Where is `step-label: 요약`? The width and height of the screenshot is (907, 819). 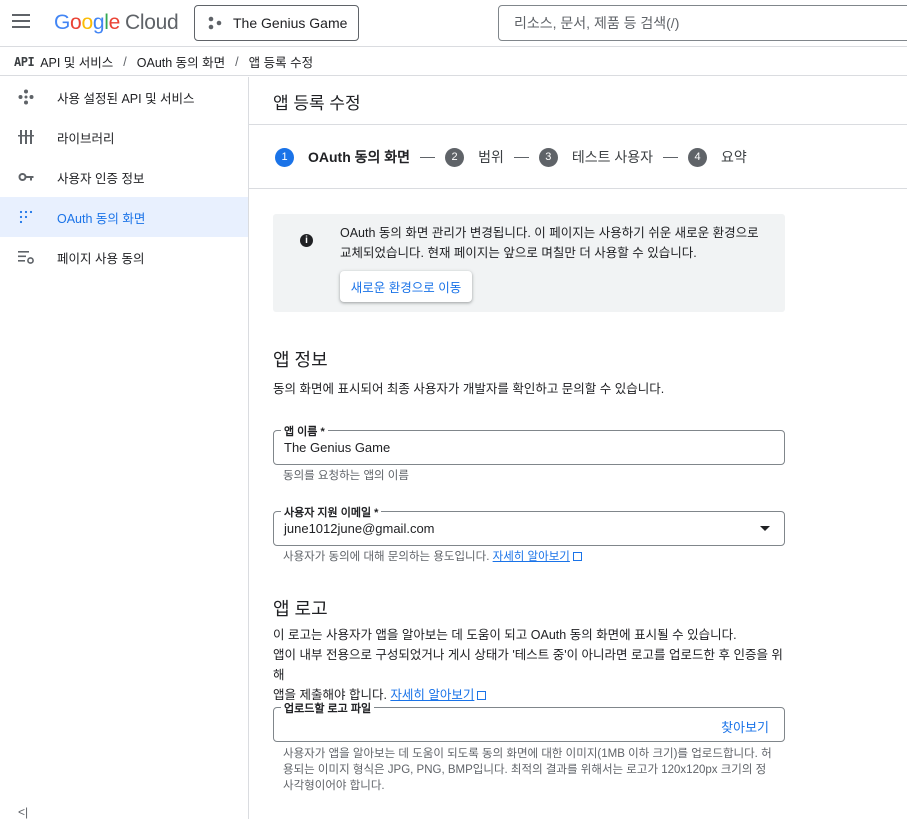
step-label: 요약 is located at coordinates (734, 157).